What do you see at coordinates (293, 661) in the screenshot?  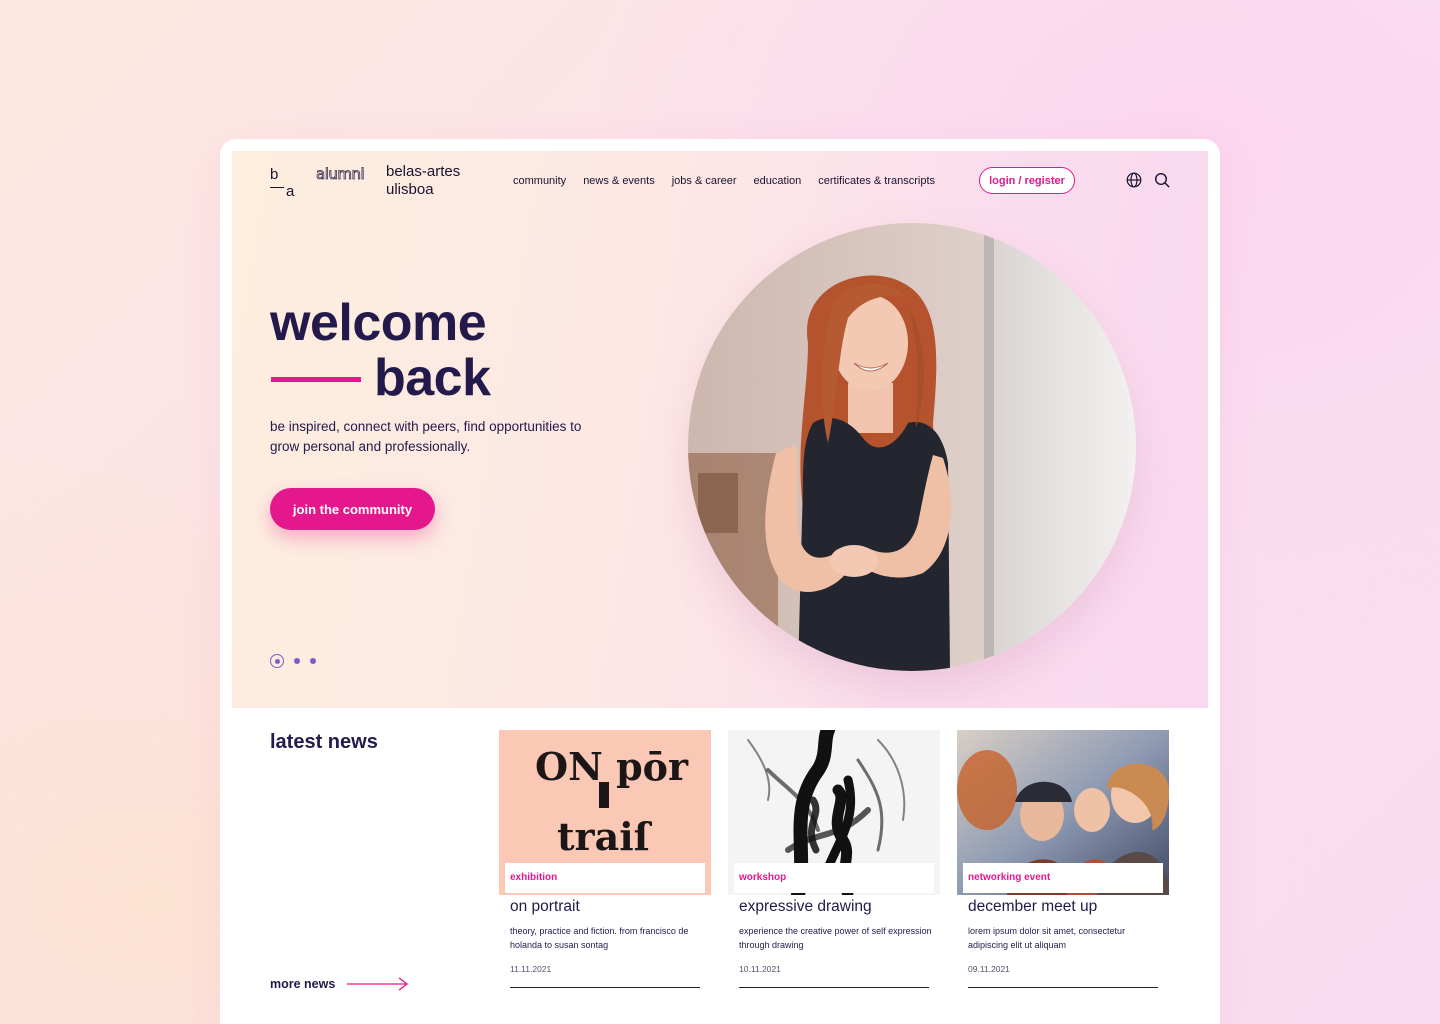 I see `carousel-dots` at bounding box center [293, 661].